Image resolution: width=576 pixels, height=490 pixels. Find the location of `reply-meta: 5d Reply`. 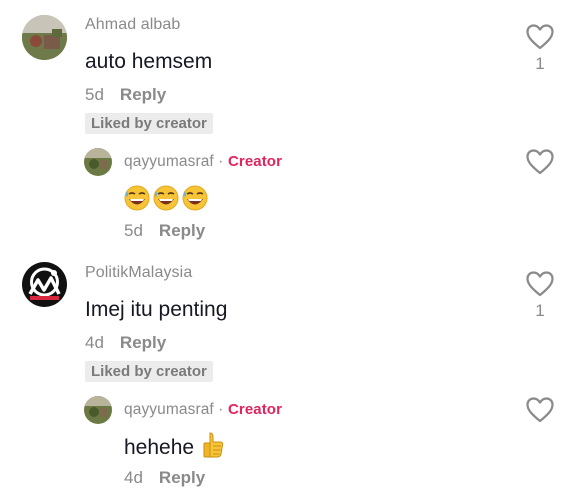

reply-meta: 5d Reply is located at coordinates (164, 231).